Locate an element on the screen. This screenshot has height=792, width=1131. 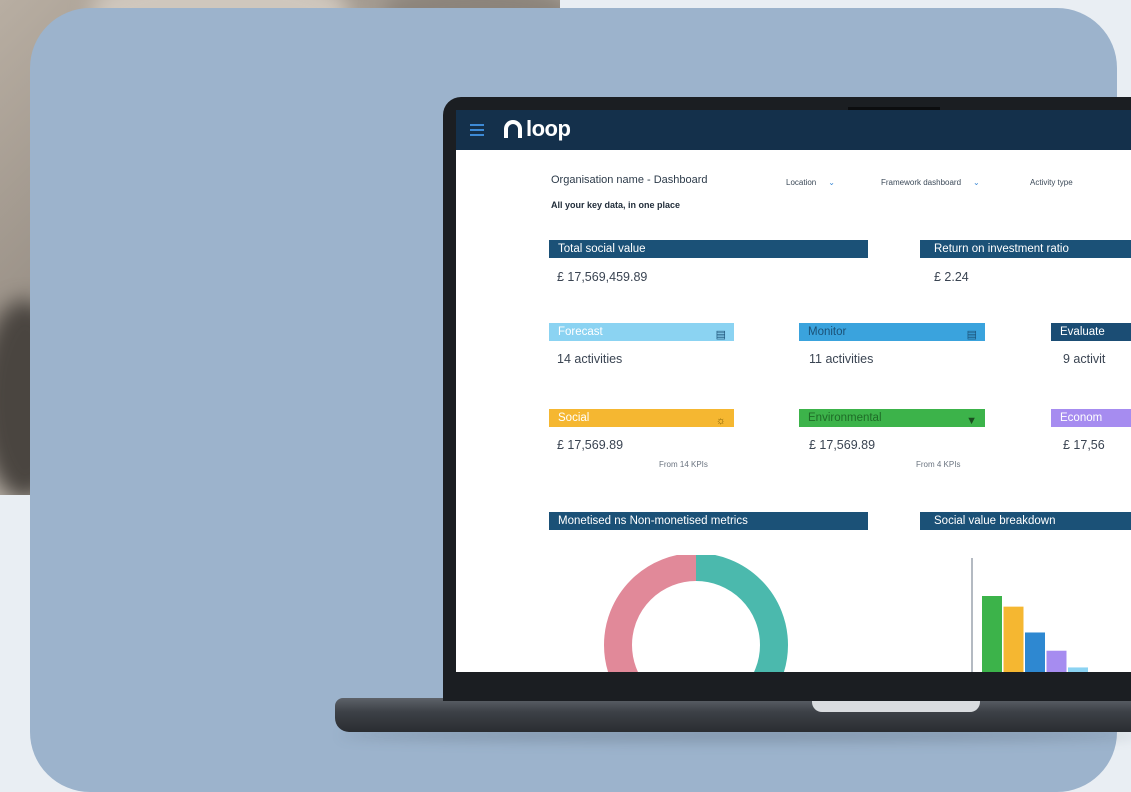
monitor-value: 11 activities is located at coordinates (841, 359).